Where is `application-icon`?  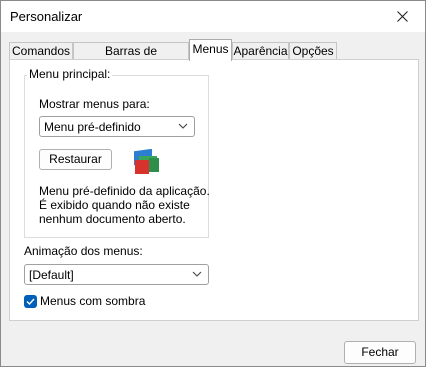 application-icon is located at coordinates (146, 161).